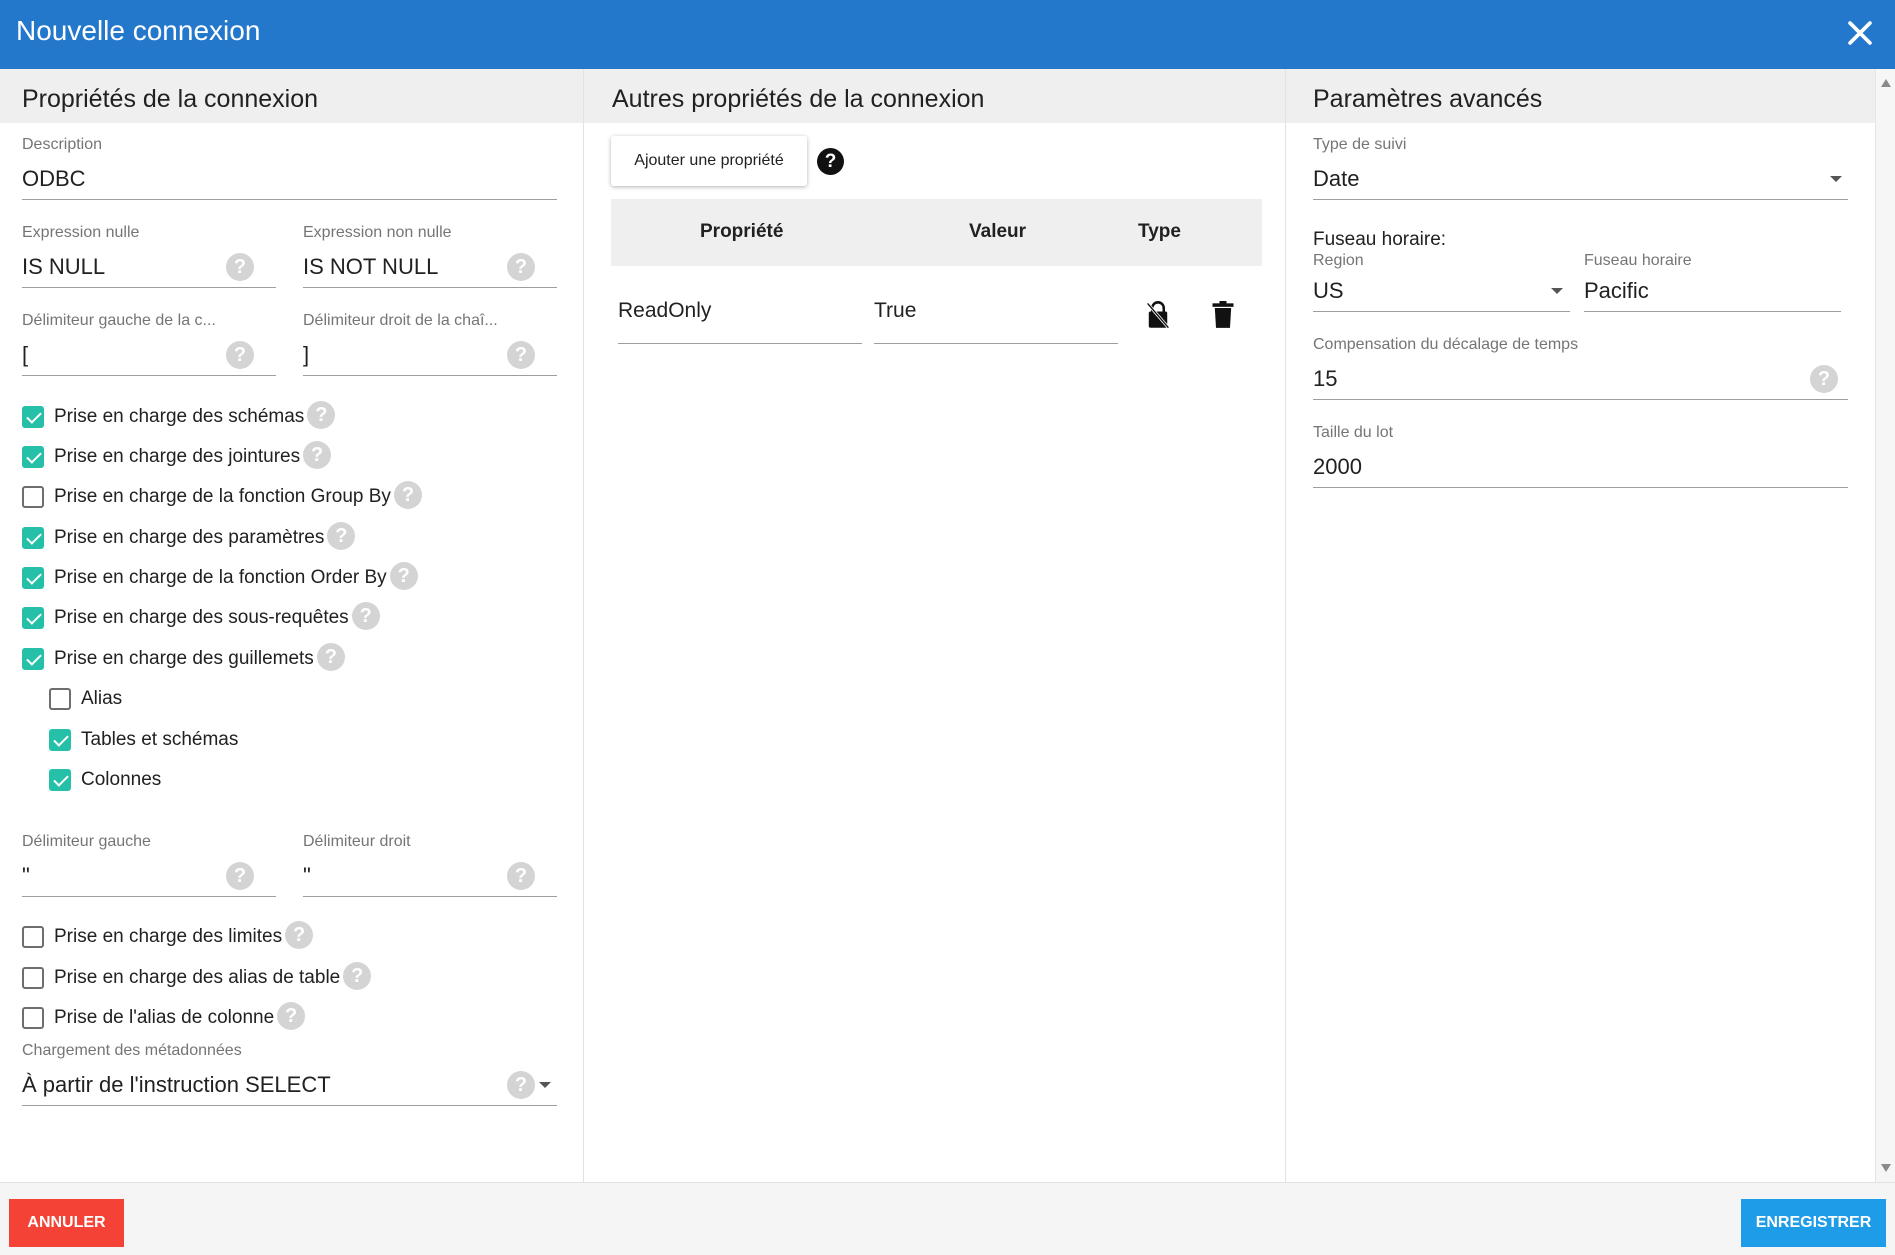 This screenshot has width=1895, height=1255. What do you see at coordinates (176, 1084) in the screenshot?
I see `metadata-loading-value: À partir de l'instruction SELECT` at bounding box center [176, 1084].